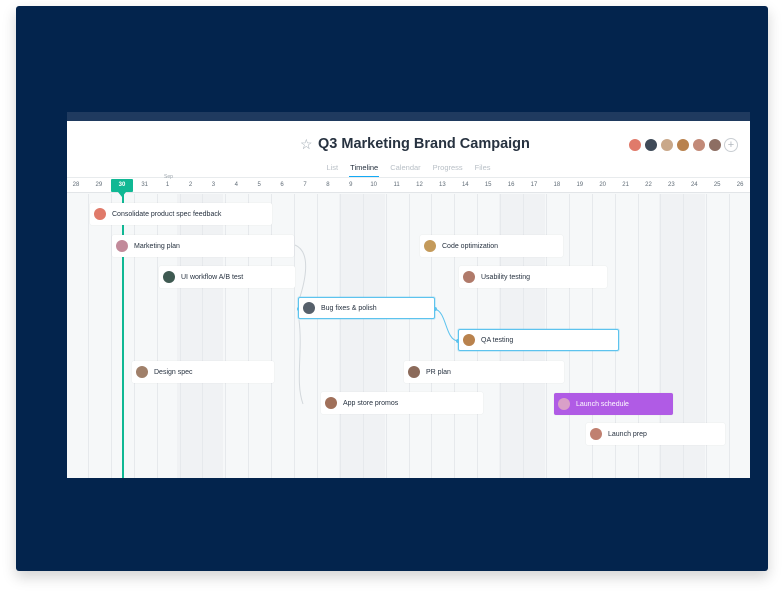 This screenshot has height=597, width=784. Describe the element at coordinates (580, 185) in the screenshot. I see `day-label: 19` at that location.